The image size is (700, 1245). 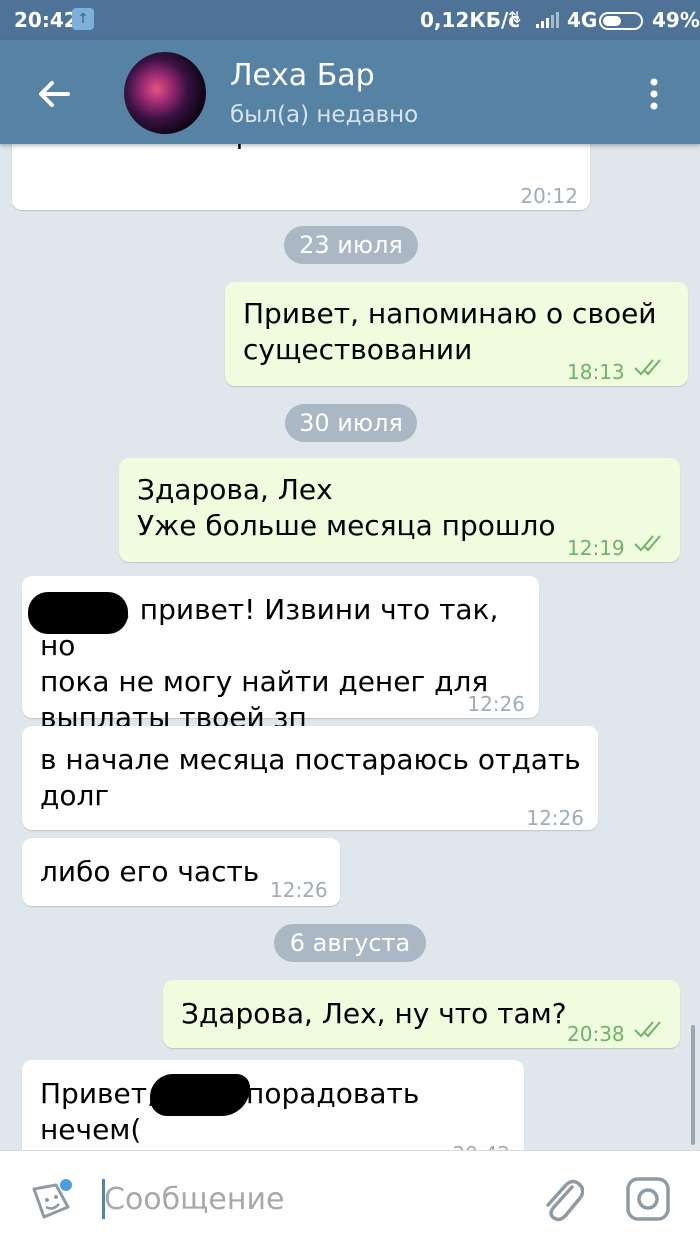 I want to click on message-bubble: обязательно рассчитаюсь с тобой 20:12, so click(x=301, y=177).